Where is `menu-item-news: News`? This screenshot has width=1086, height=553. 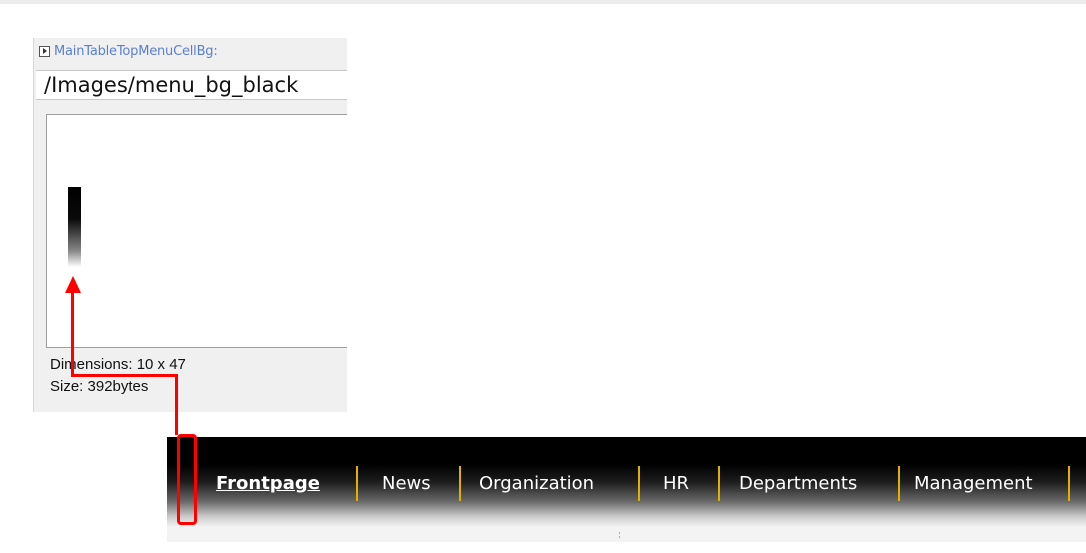
menu-item-news: News is located at coordinates (406, 483).